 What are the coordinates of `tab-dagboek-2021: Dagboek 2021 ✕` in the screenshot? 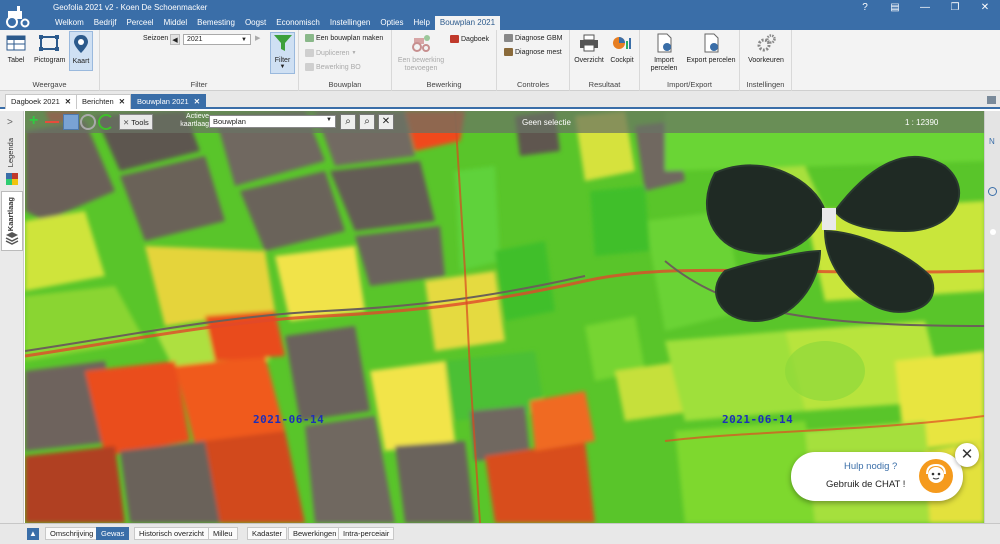 It's located at (41, 101).